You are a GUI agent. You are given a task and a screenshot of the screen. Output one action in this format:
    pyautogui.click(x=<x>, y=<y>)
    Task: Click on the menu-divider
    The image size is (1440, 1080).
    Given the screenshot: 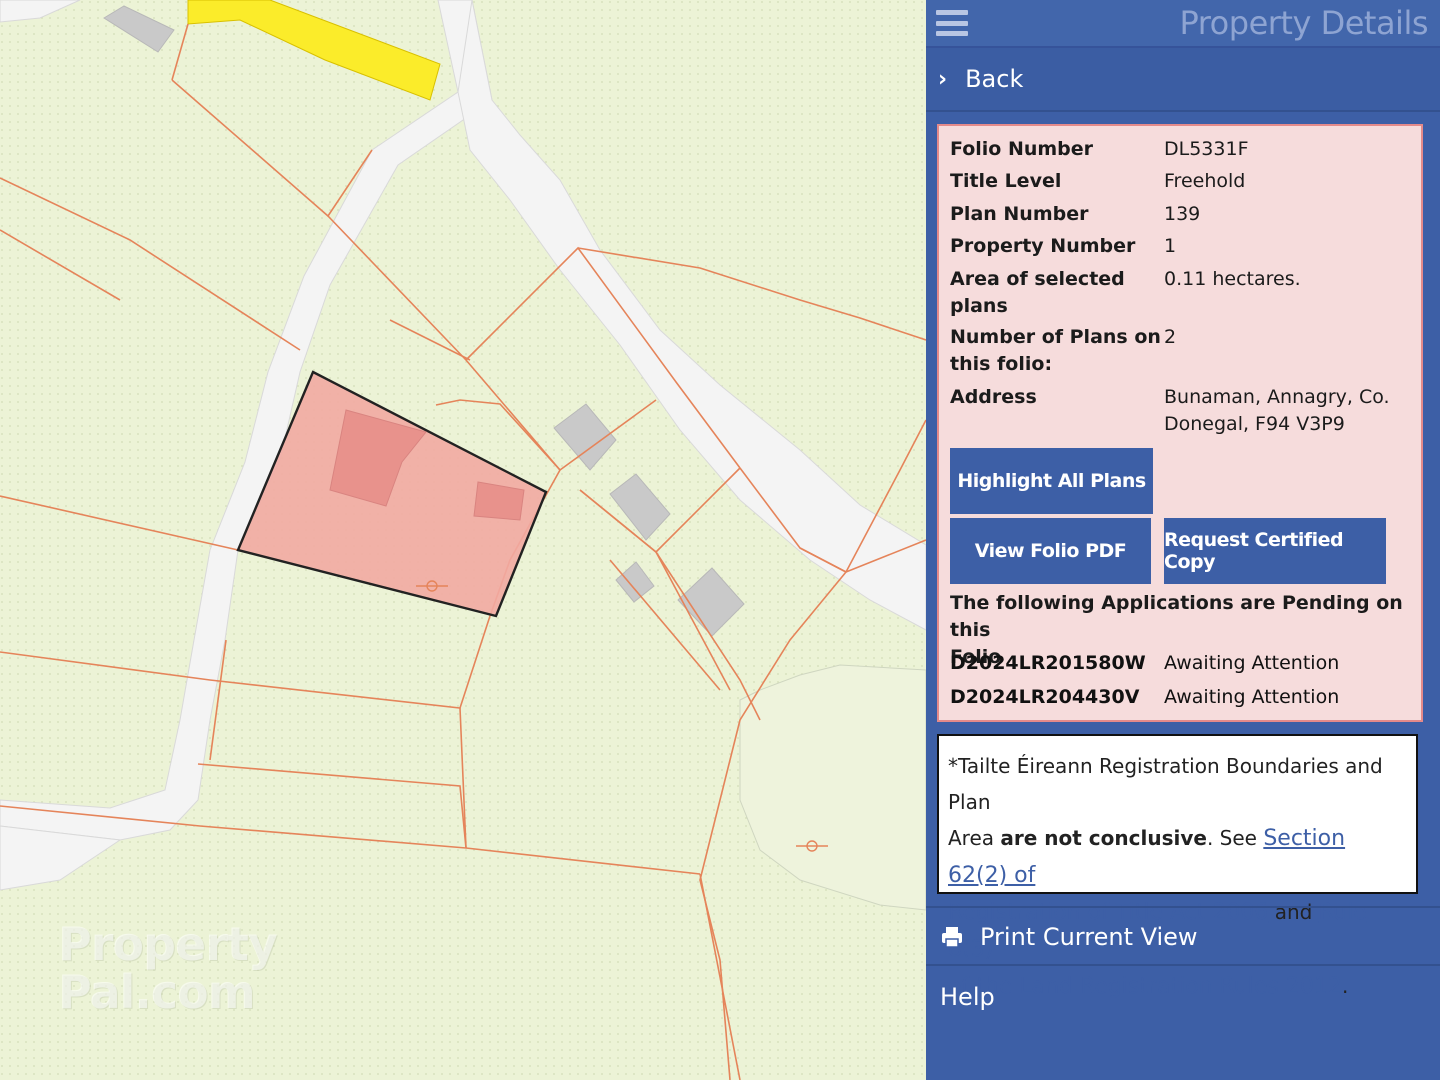 What is the action you would take?
    pyautogui.click(x=1183, y=965)
    